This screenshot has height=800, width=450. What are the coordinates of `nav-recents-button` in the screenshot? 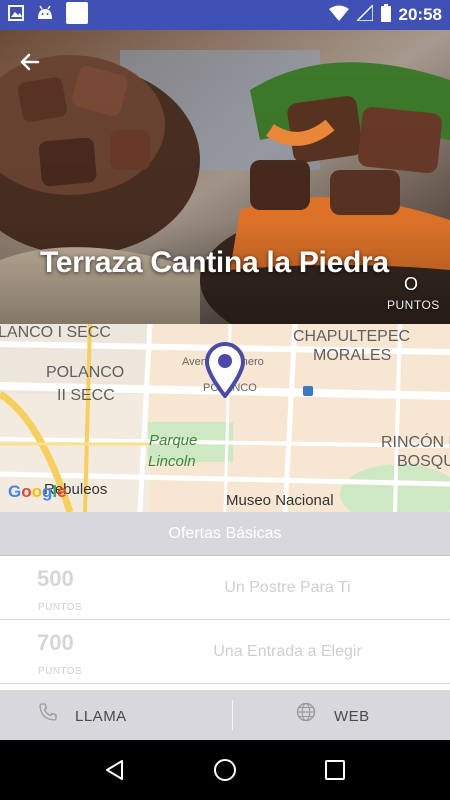 It's located at (335, 770).